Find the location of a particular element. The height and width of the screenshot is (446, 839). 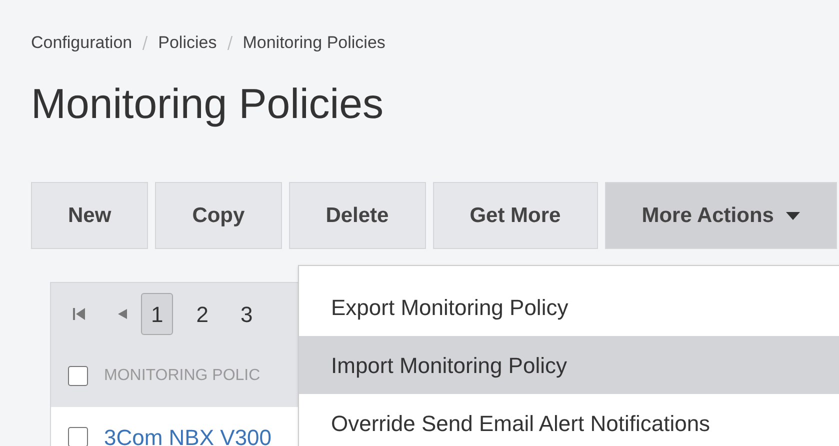

breadcrumb-item: Policies is located at coordinates (187, 43).